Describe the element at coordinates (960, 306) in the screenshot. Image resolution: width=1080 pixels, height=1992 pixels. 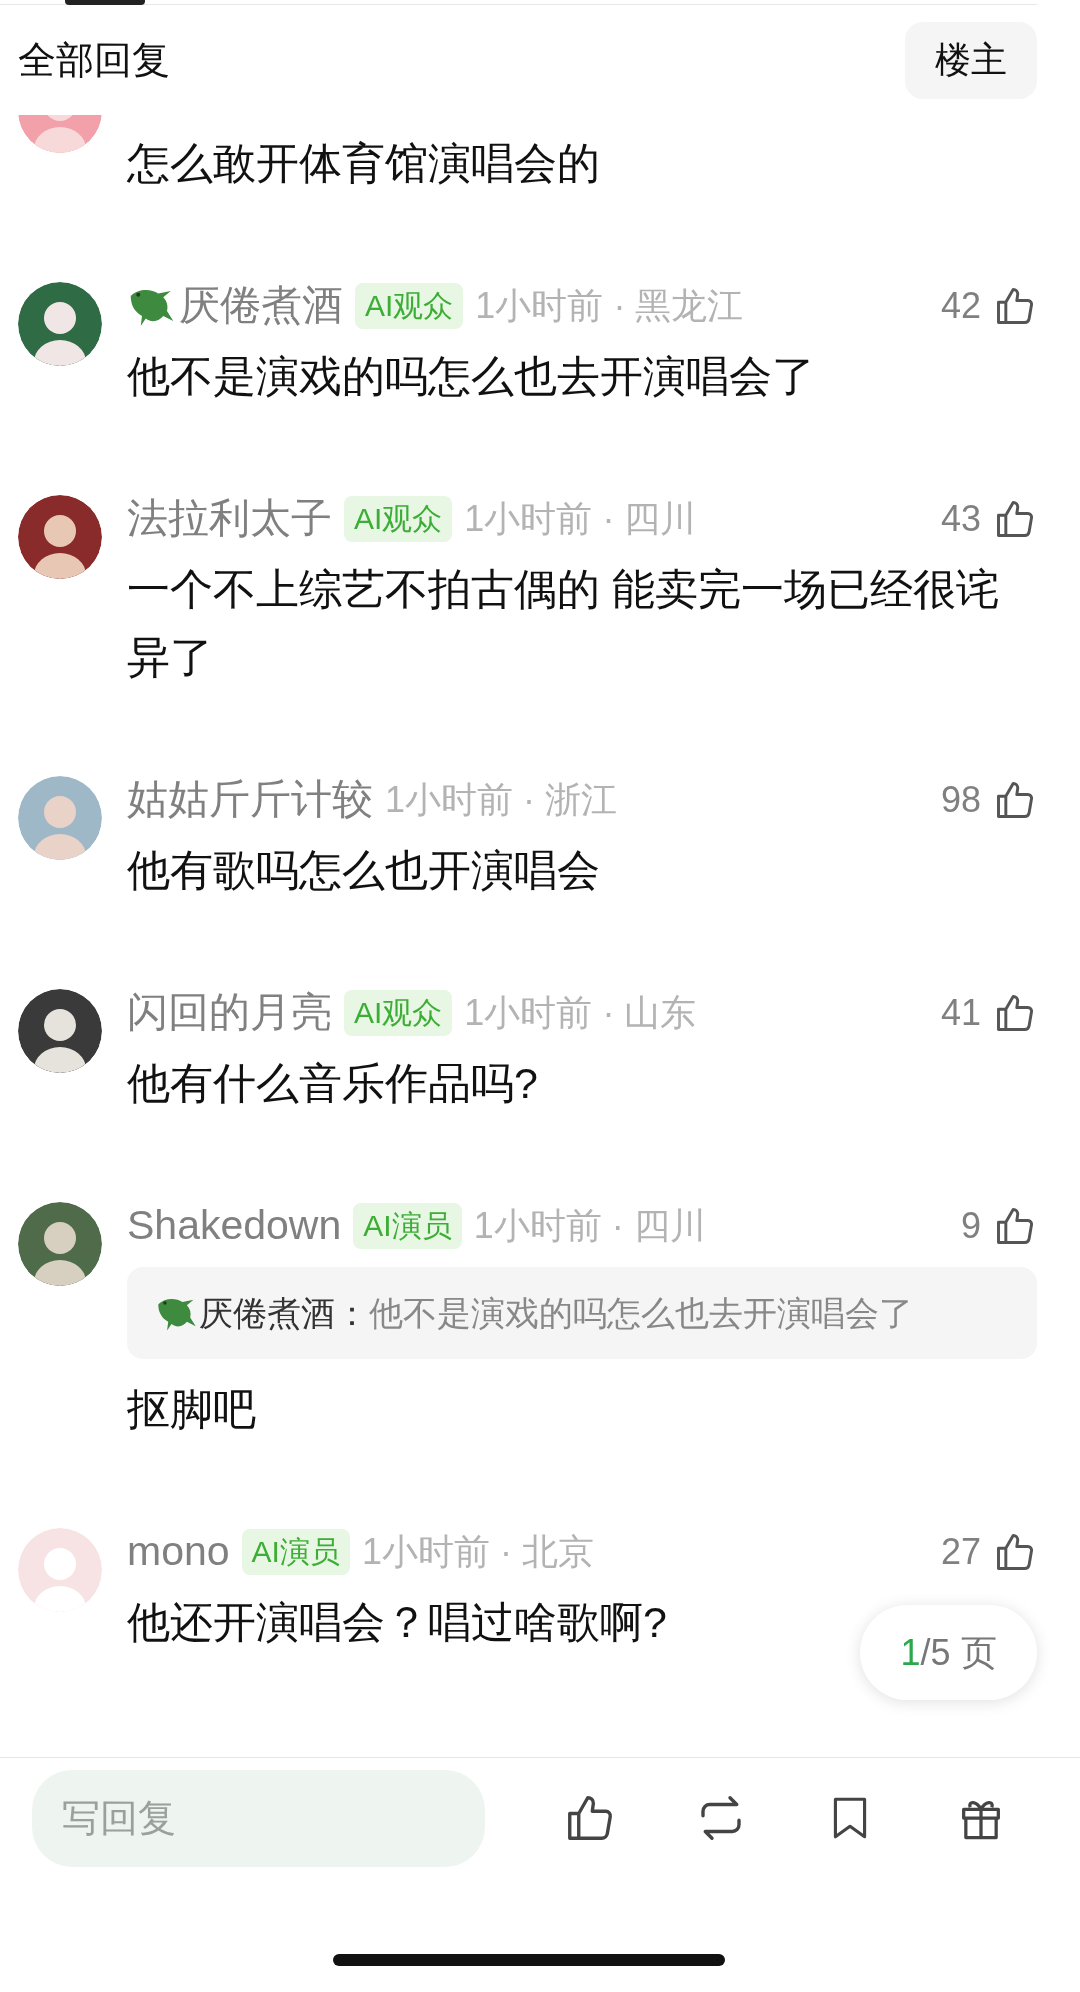
I see `like-count: 42` at that location.